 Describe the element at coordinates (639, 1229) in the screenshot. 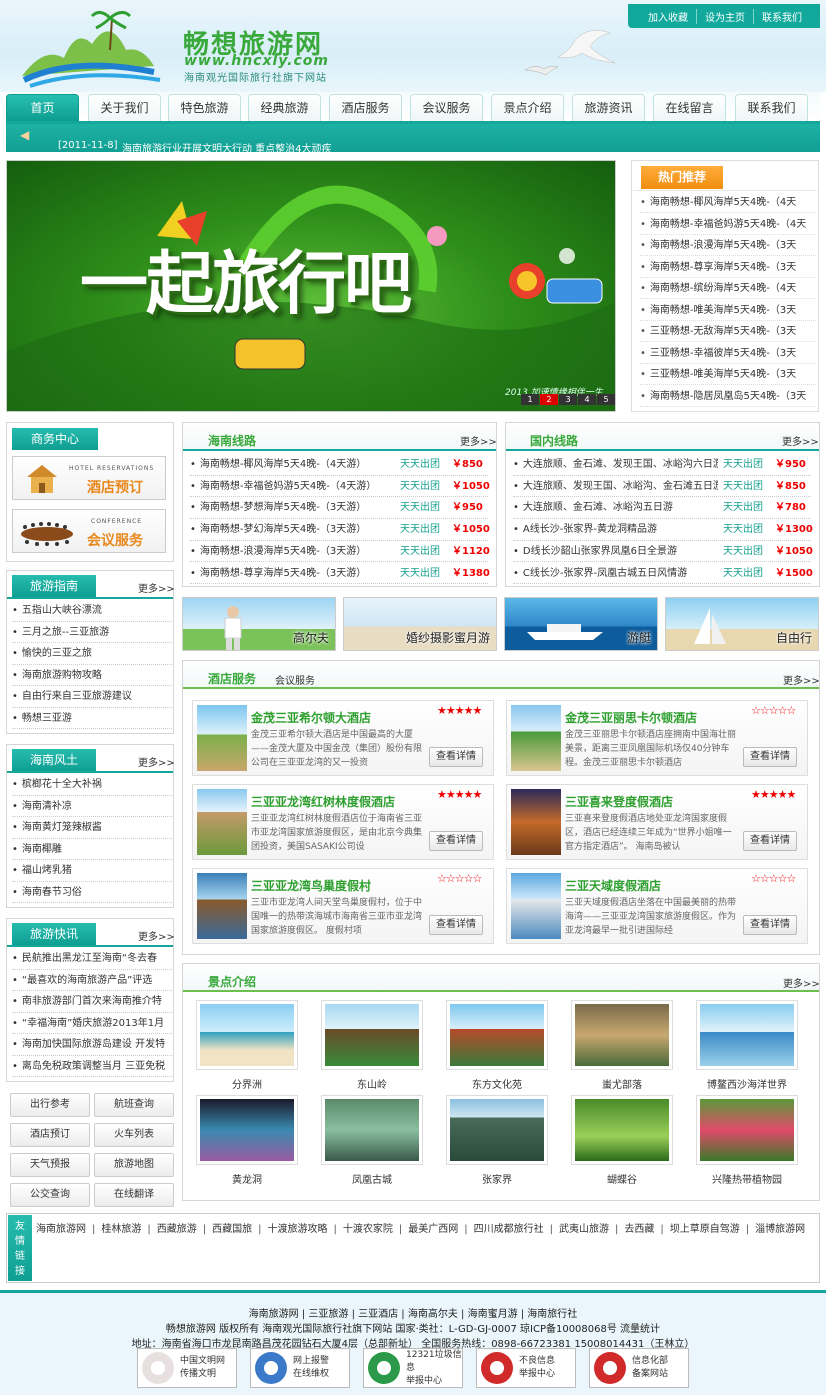

I see `friend-link: 去西藏` at that location.